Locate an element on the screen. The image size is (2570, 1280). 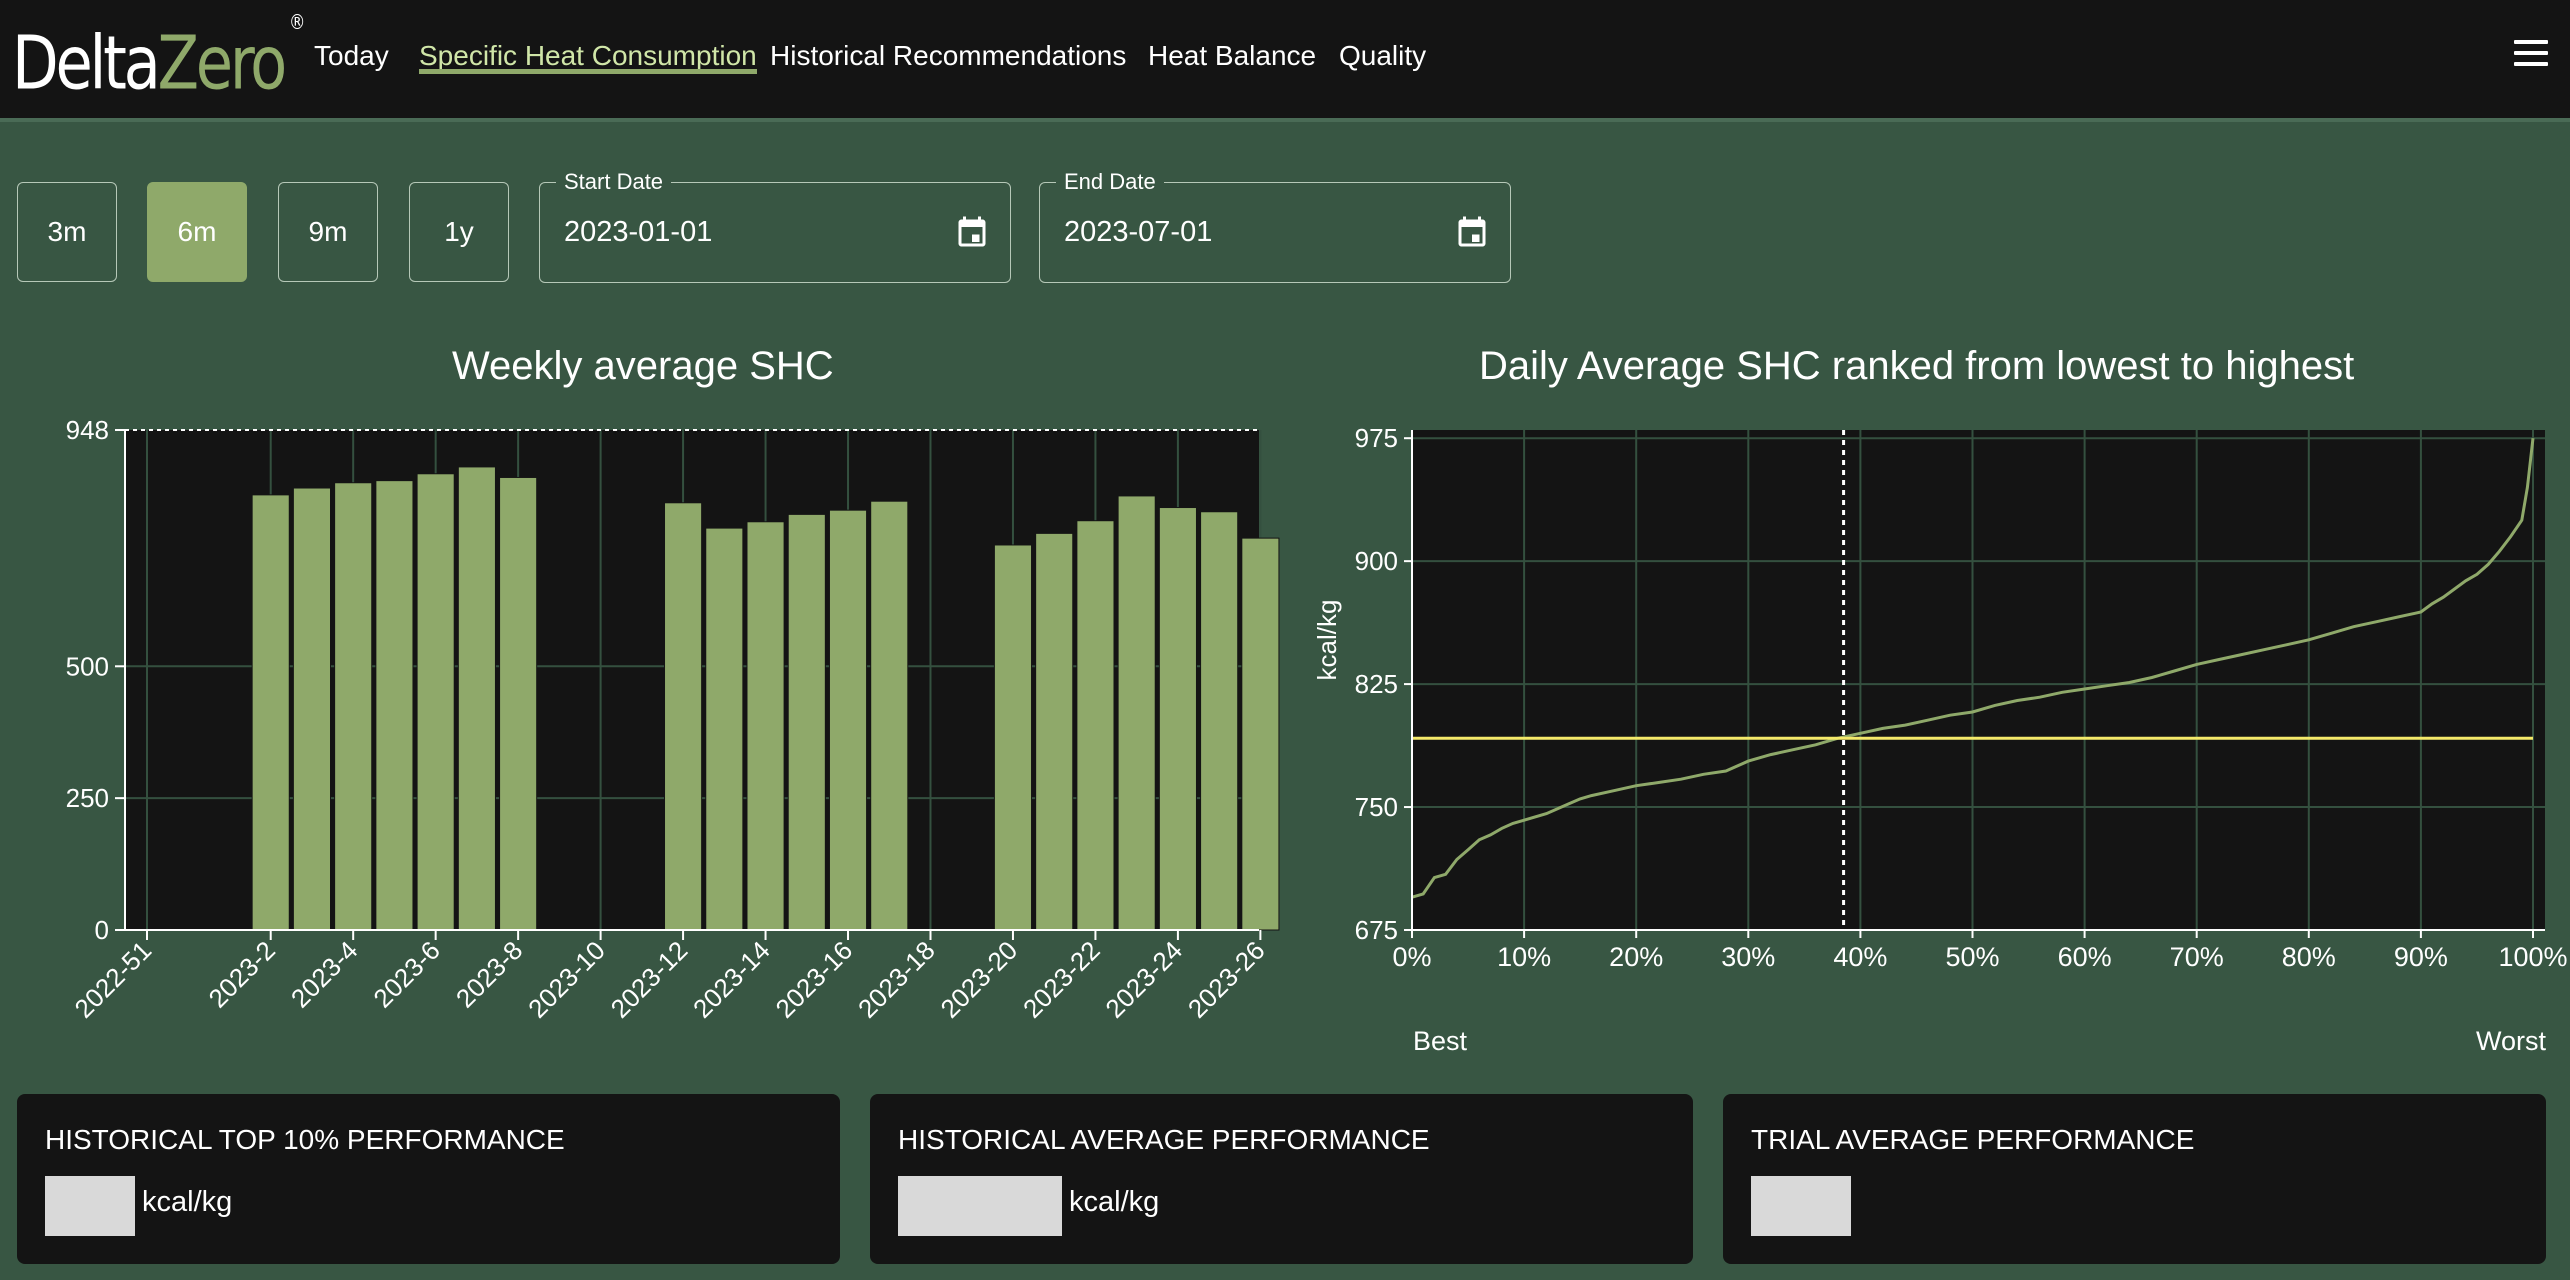
start-date-field: Start Date 2023-01-01 is located at coordinates (775, 226).